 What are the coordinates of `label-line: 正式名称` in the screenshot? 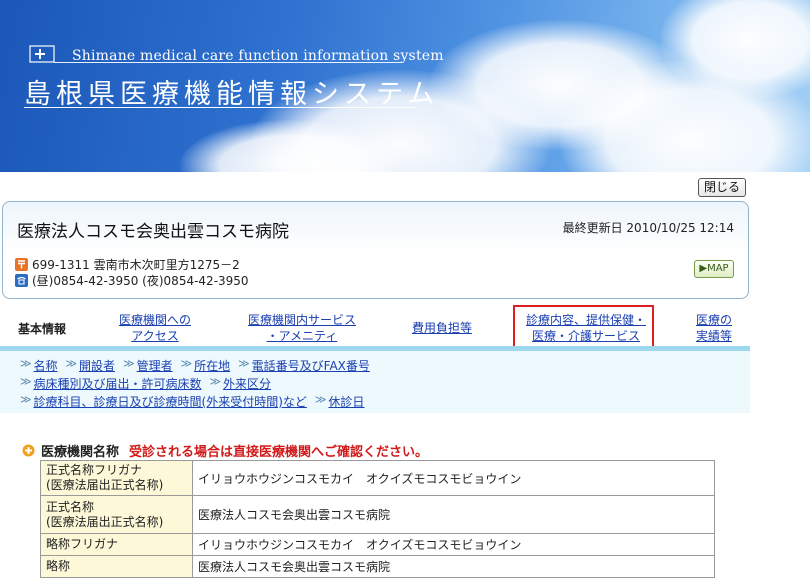 It's located at (70, 506).